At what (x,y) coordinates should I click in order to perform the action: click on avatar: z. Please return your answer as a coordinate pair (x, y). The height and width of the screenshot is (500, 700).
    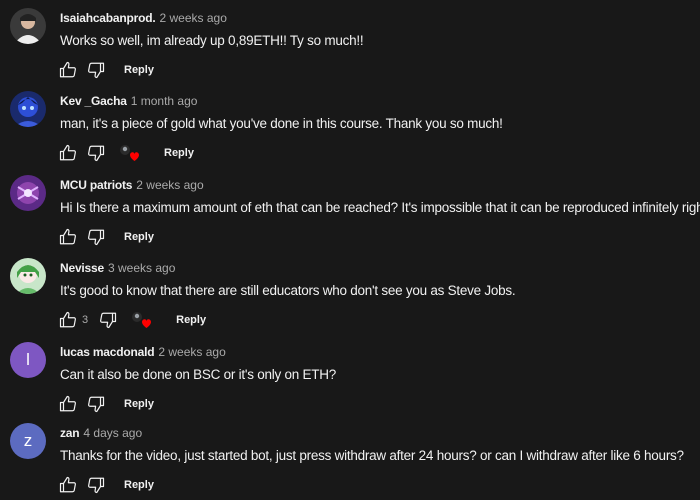
    Looking at the image, I should click on (28, 441).